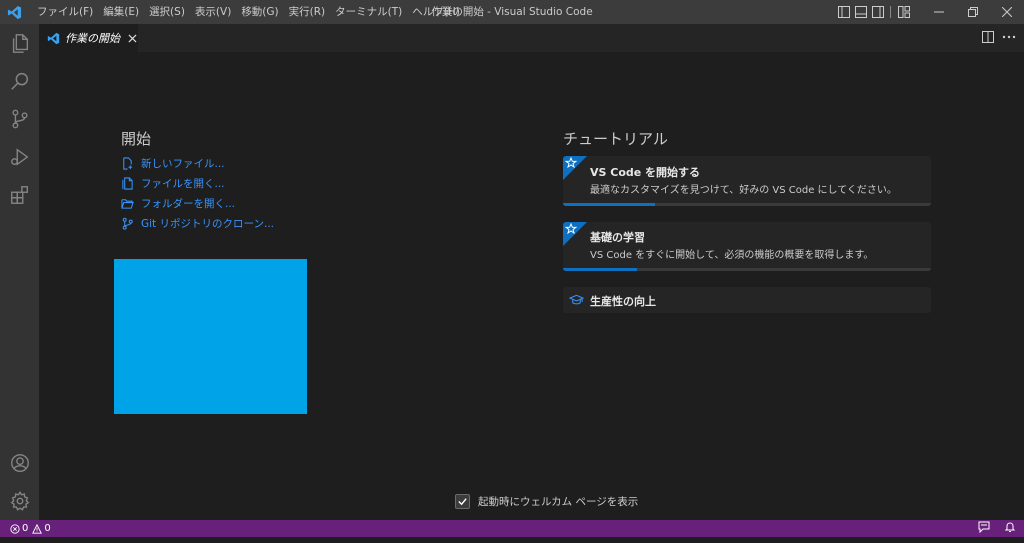 Image resolution: width=1024 pixels, height=543 pixels. Describe the element at coordinates (213, 12) in the screenshot. I see `menu-view: 表示(V)` at that location.